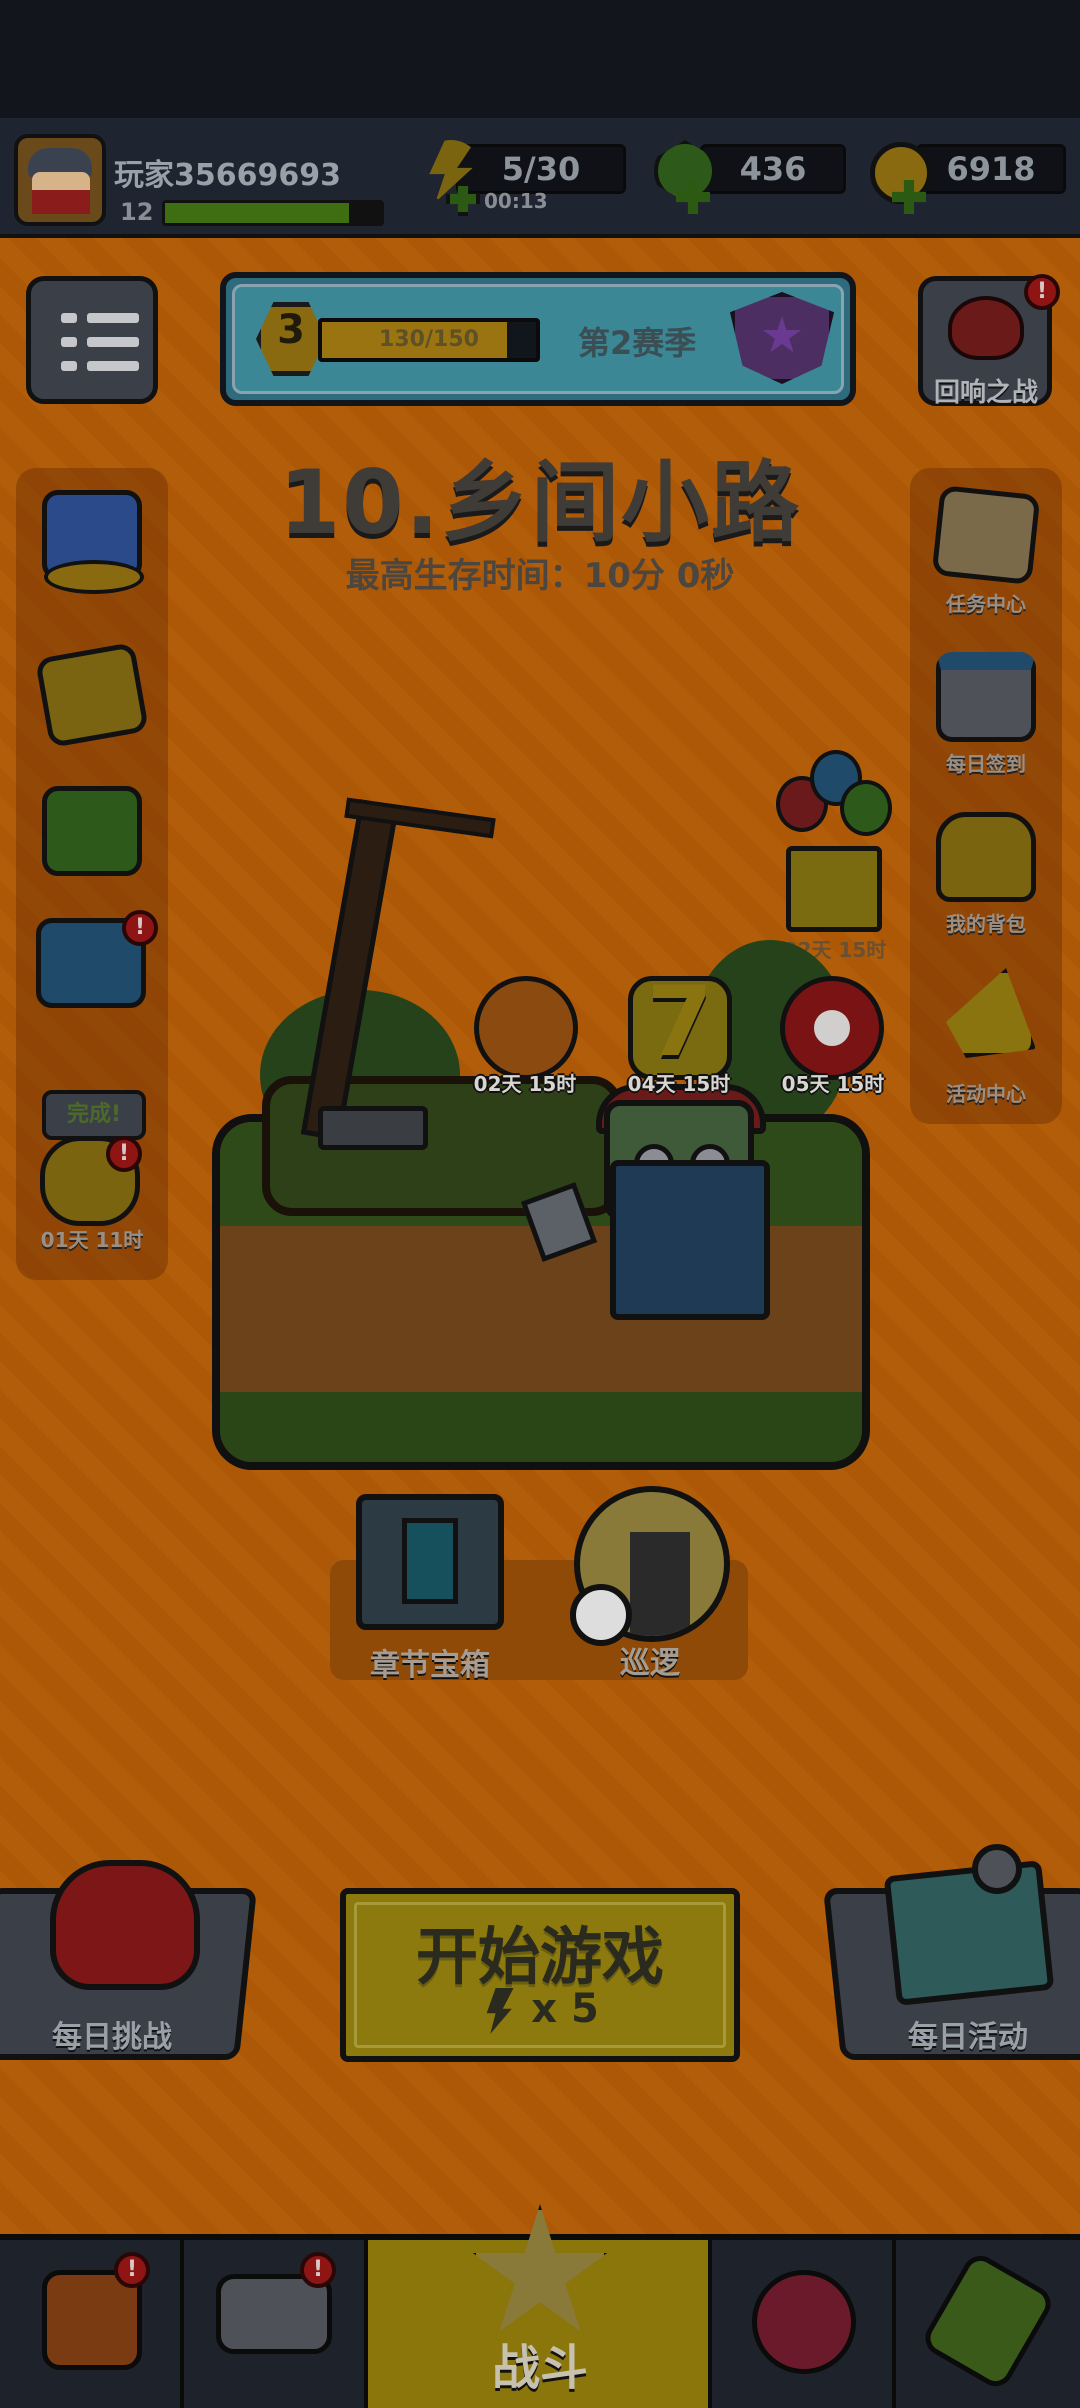 This screenshot has width=1080, height=2408. I want to click on scene-grass-bottom, so click(541, 1427).